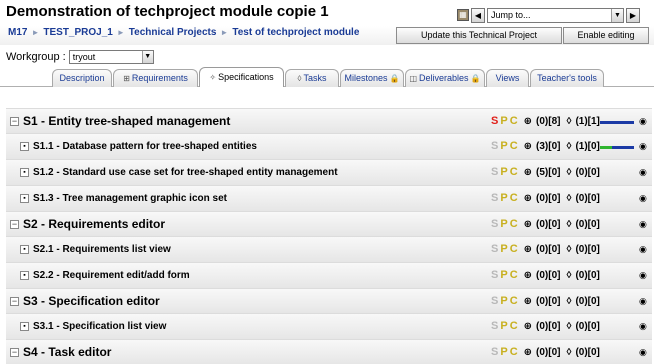 Image resolution: width=654 pixels, height=364 pixels. I want to click on jump-next-button: ▶, so click(633, 15).